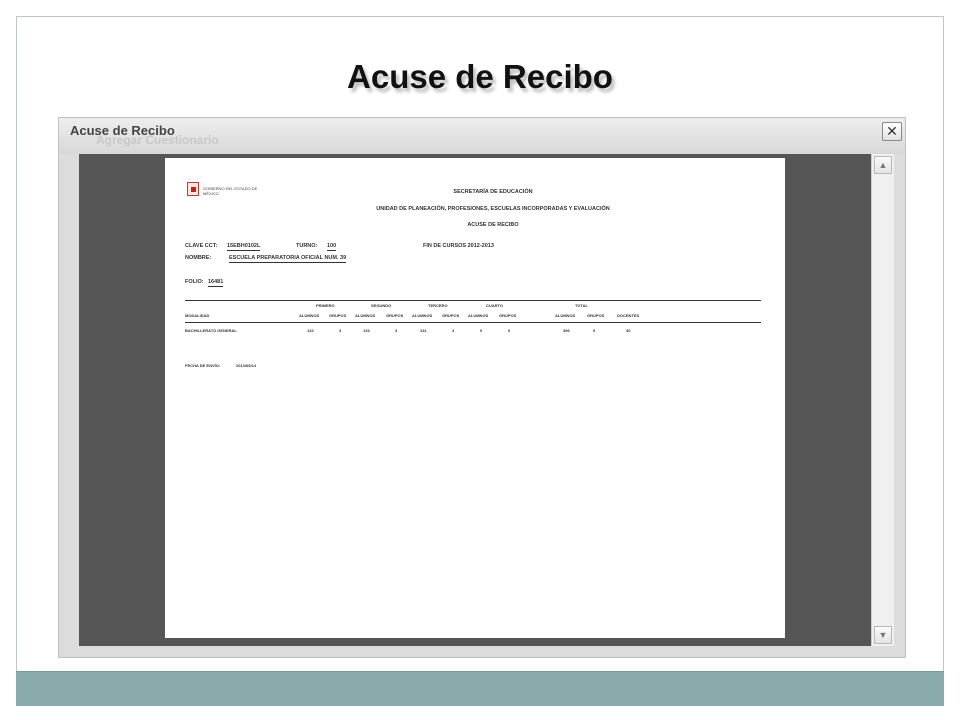 This screenshot has height=720, width=960. Describe the element at coordinates (211, 330) in the screenshot. I see `table-cell-modalidad: BACHILLERATO GENERAL` at that location.